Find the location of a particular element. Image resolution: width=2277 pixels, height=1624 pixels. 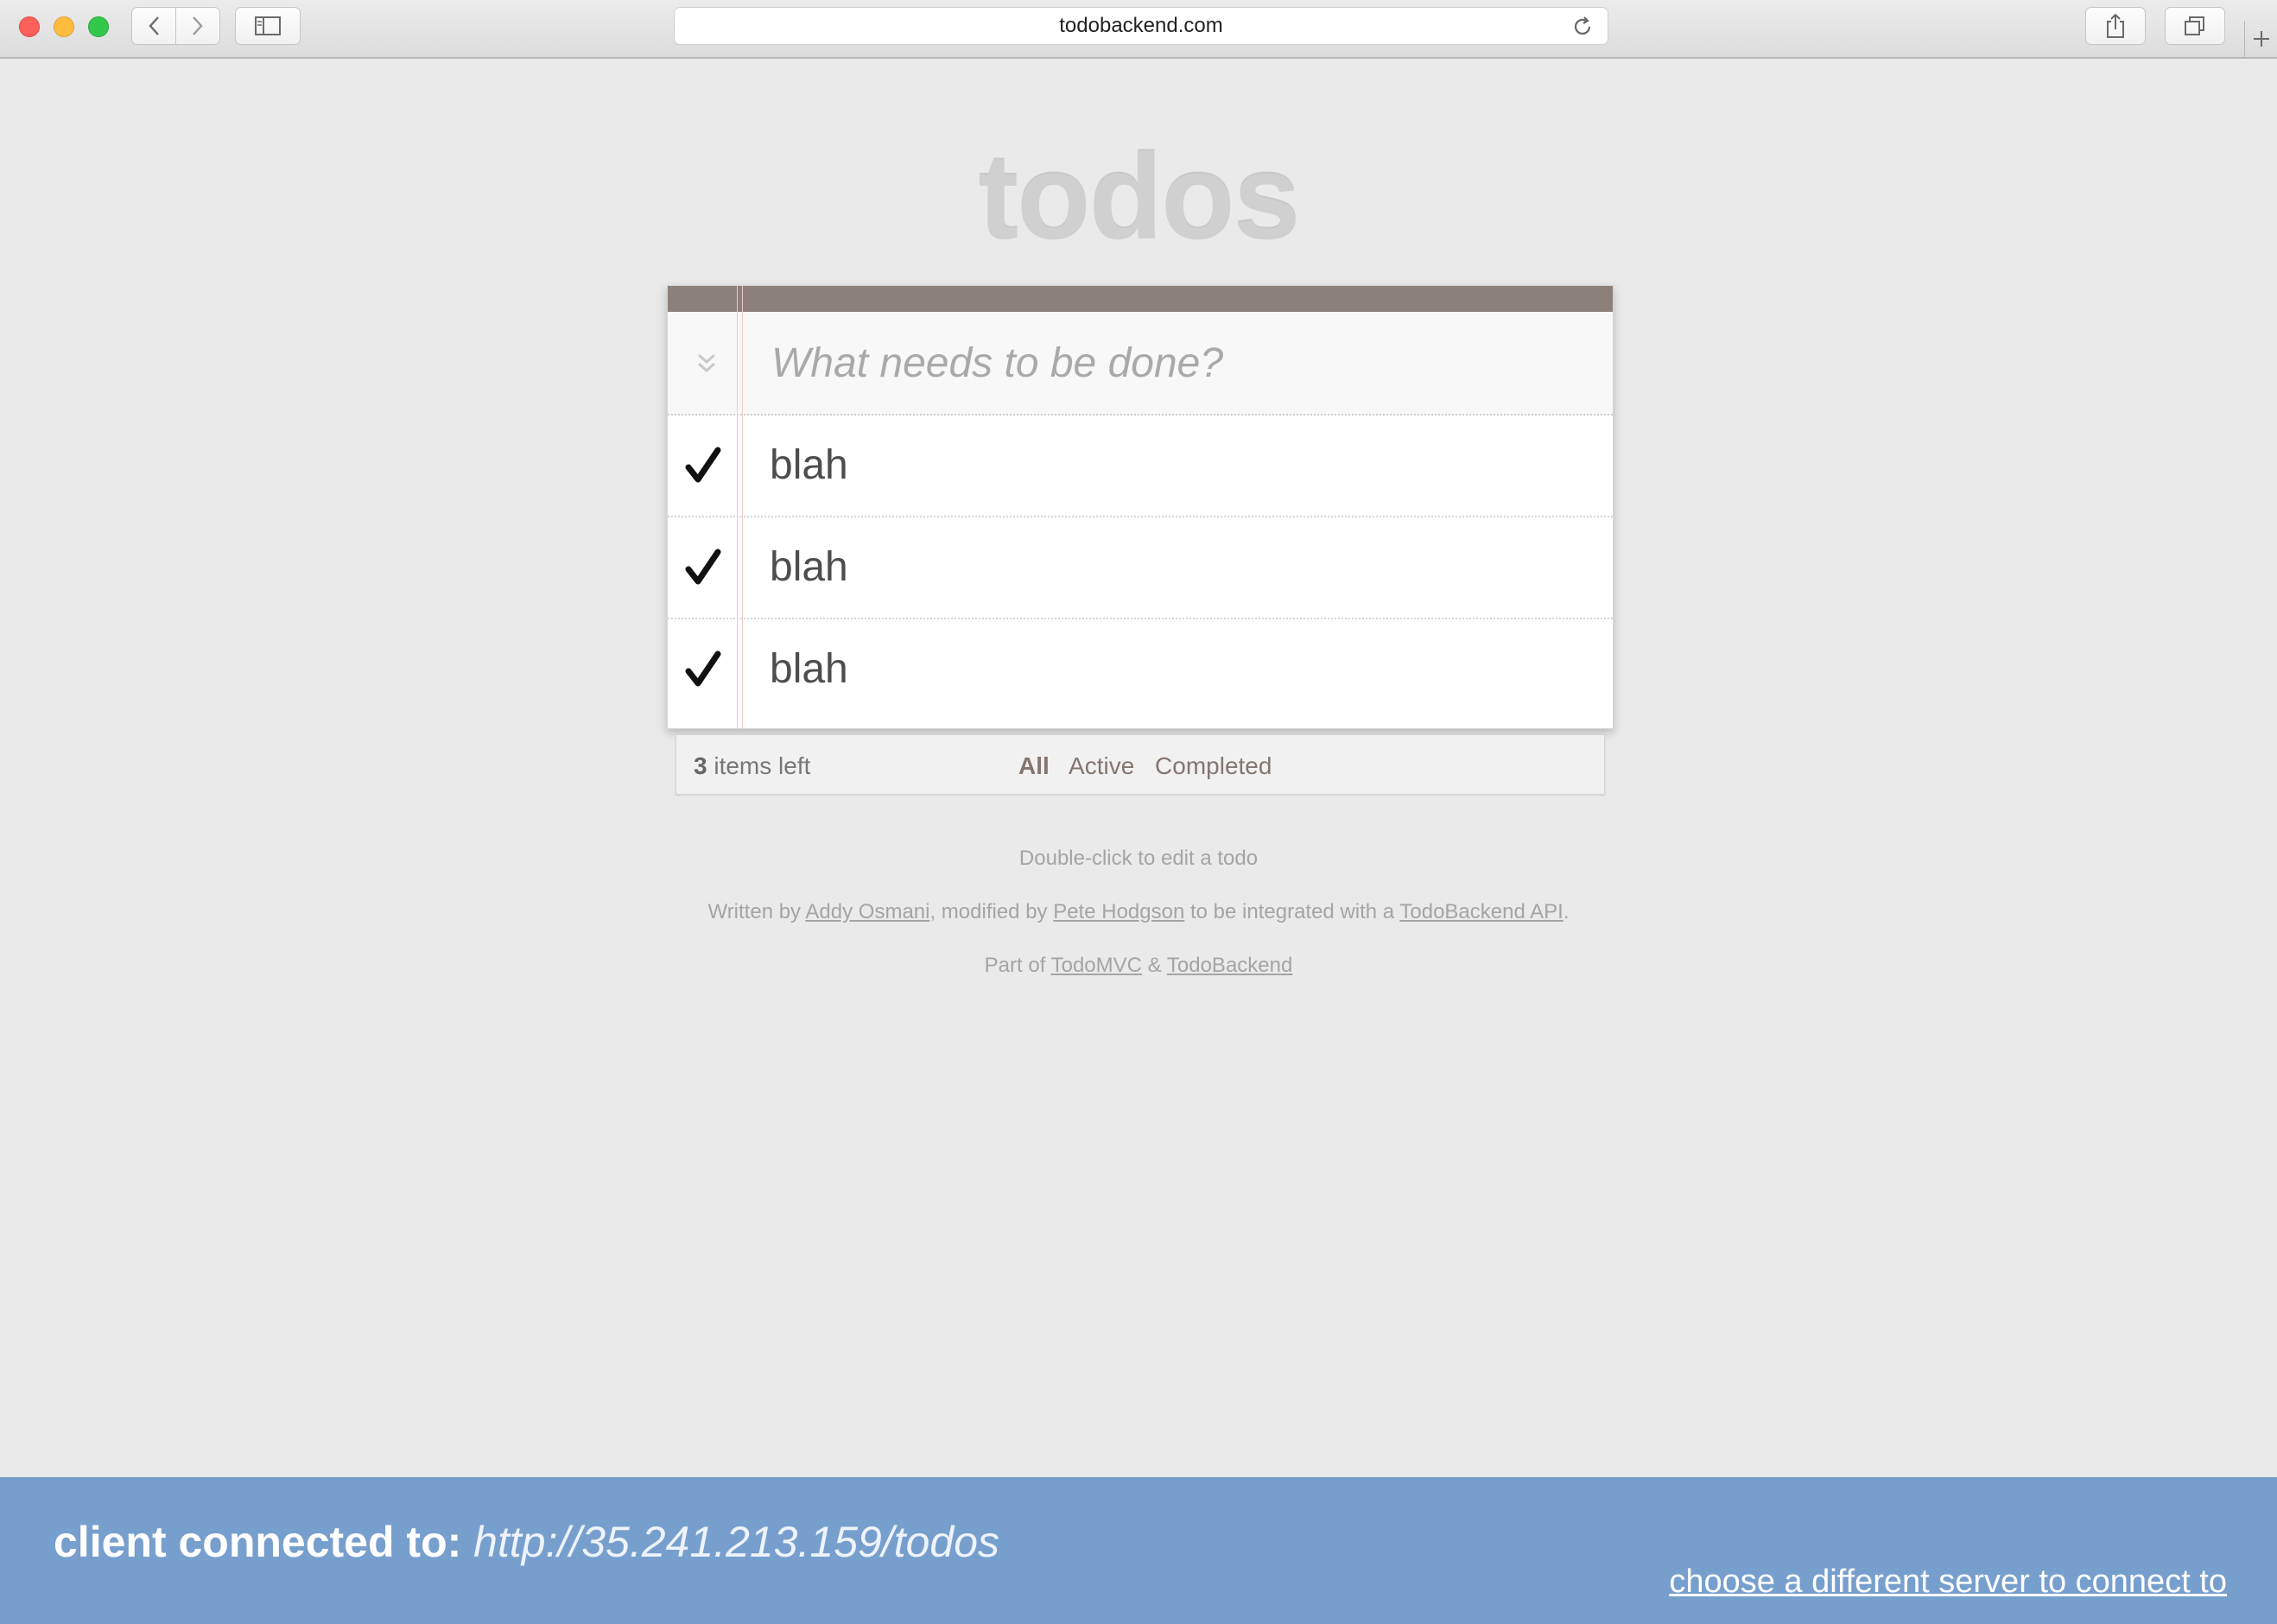

author-link-addy: Addy Osmani is located at coordinates (867, 911).